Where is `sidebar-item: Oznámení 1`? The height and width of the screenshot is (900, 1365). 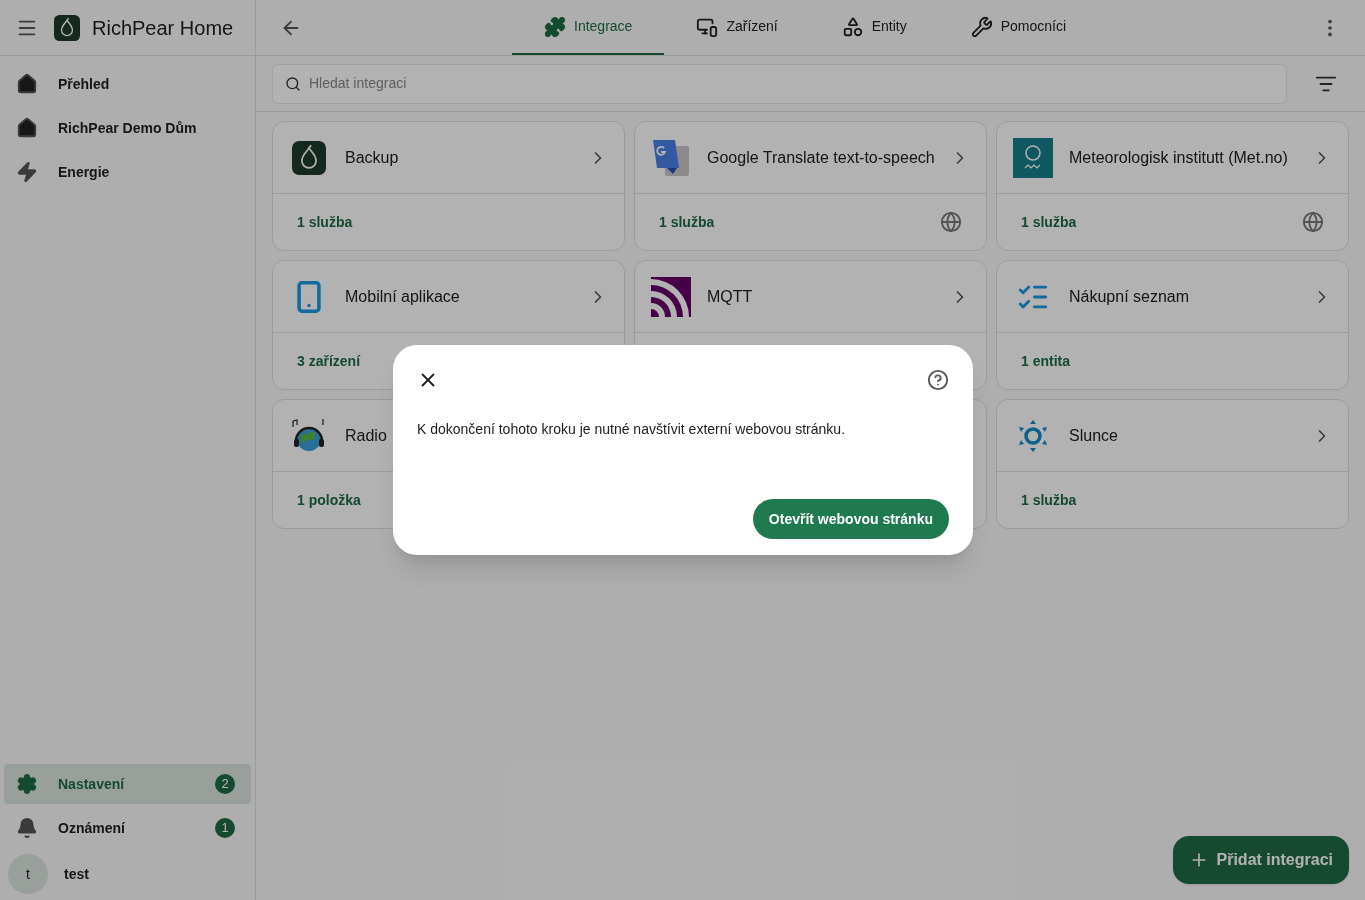 sidebar-item: Oznámení 1 is located at coordinates (127, 828).